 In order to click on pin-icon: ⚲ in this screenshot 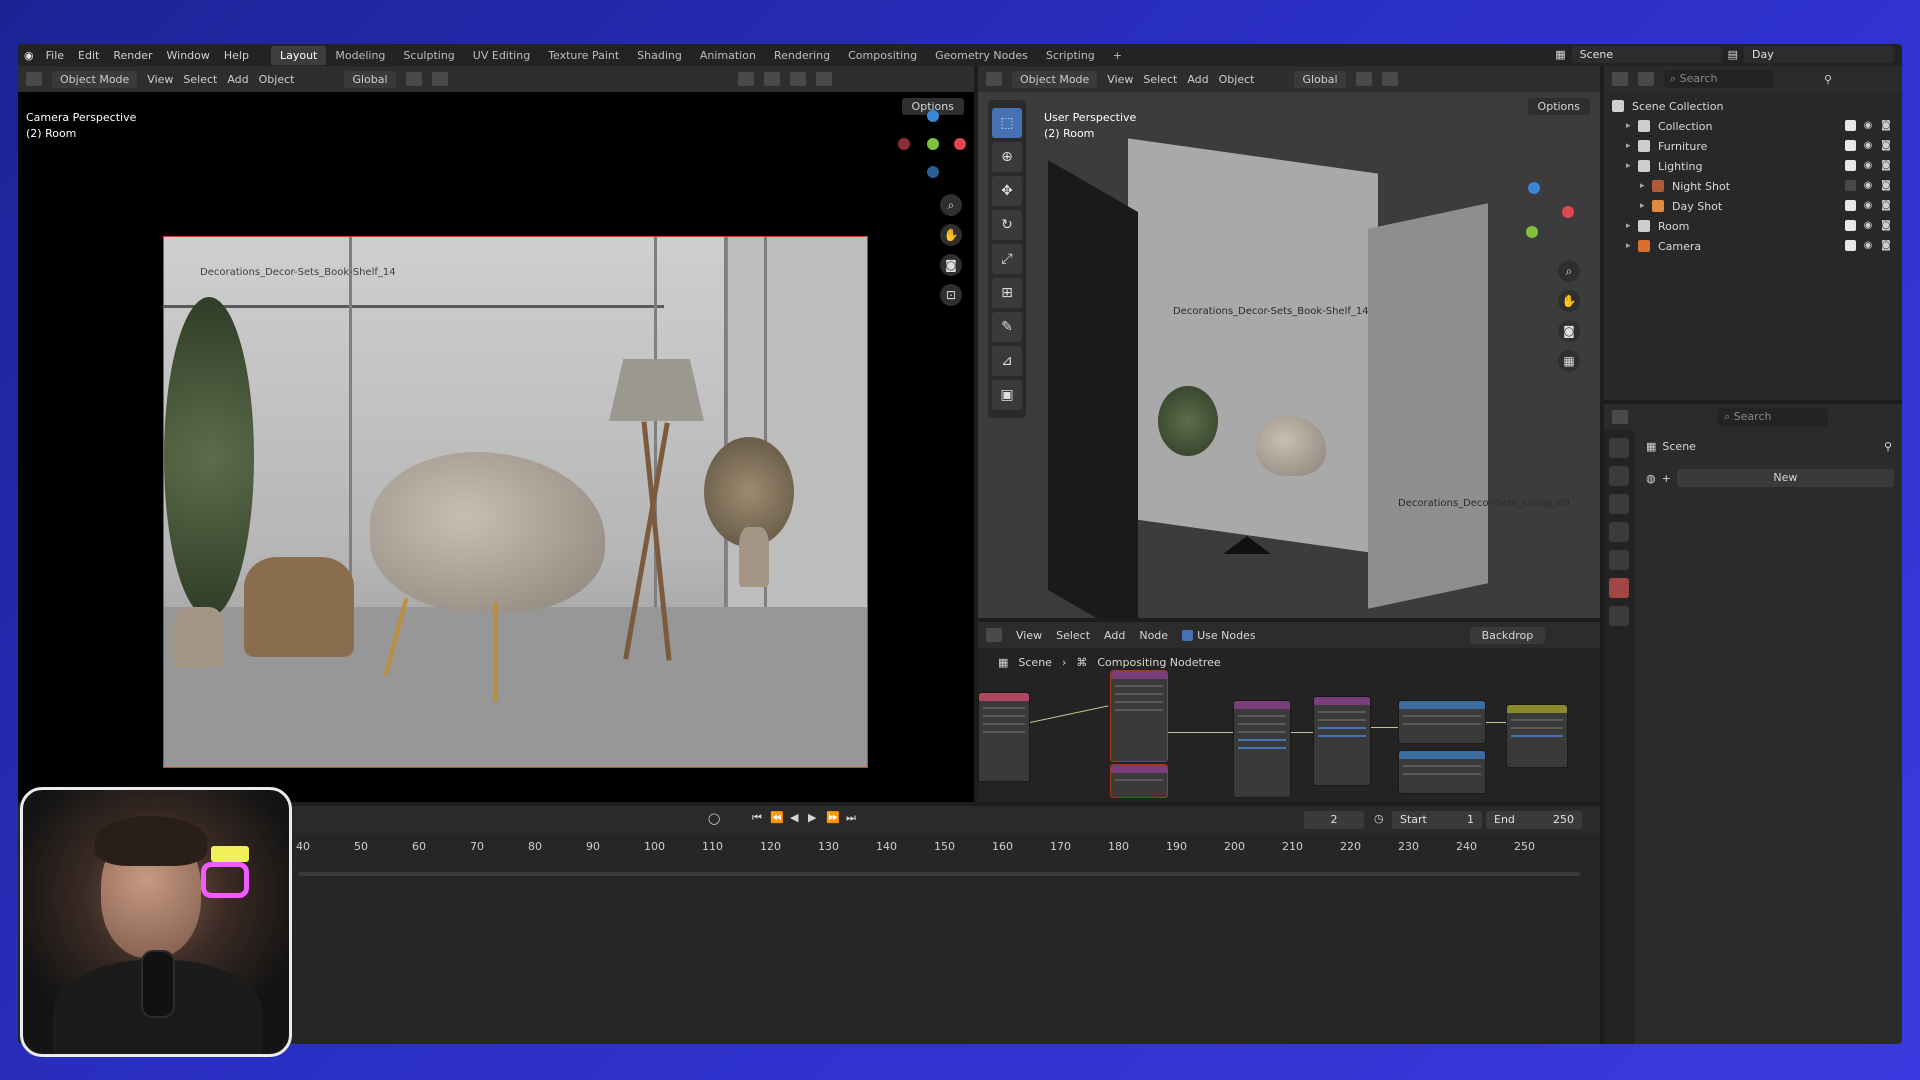, I will do `click(1888, 446)`.